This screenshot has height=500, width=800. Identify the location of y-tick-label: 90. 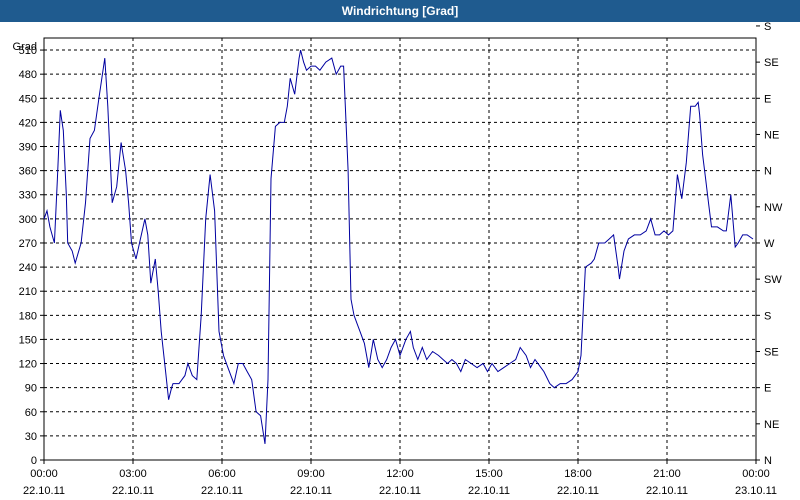
(31, 389).